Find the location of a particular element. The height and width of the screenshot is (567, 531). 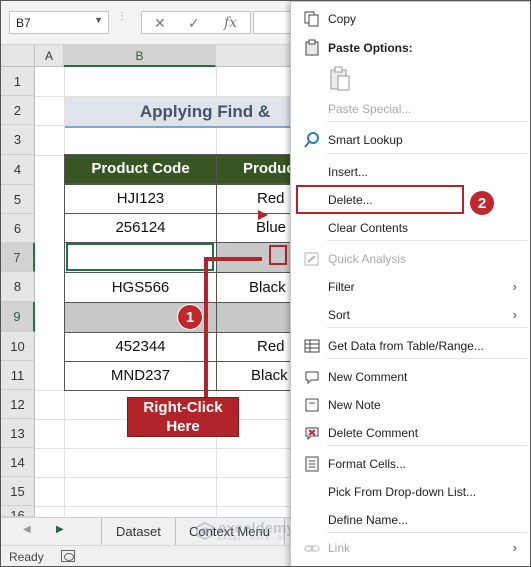

row-header-6: 6 is located at coordinates (18, 228).